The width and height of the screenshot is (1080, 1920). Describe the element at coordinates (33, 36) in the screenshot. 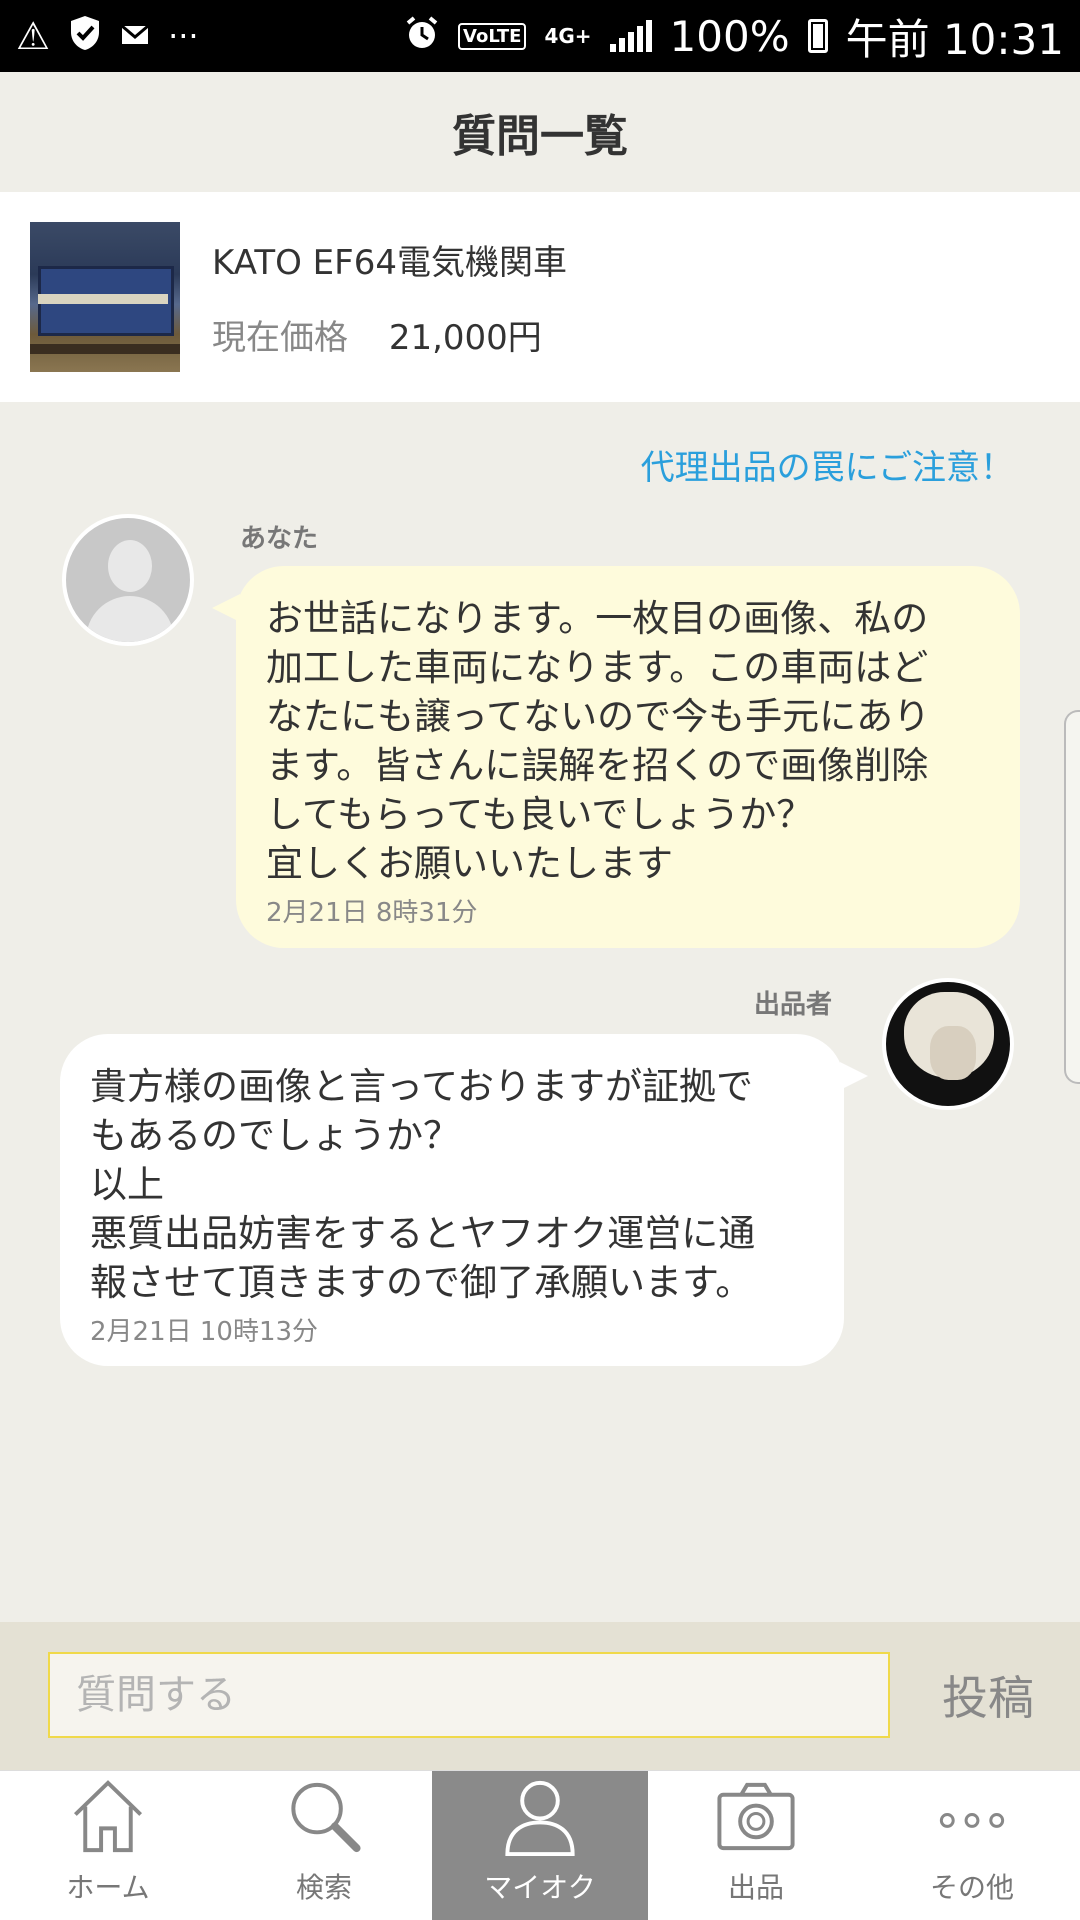

I see `warning-icon: ⚠` at that location.